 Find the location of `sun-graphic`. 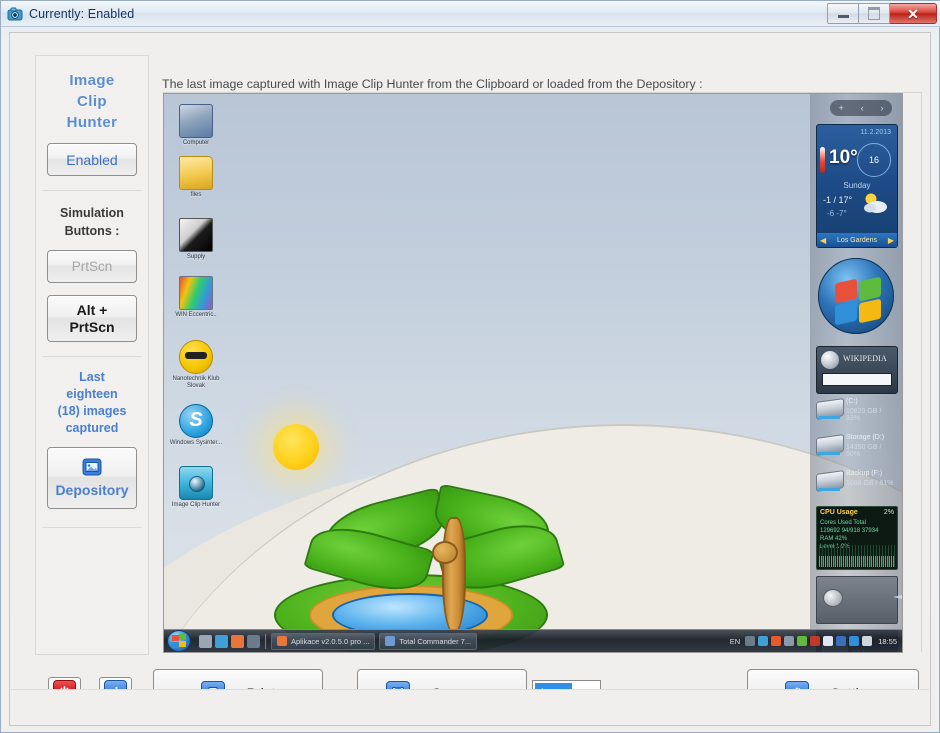

sun-graphic is located at coordinates (296, 447).